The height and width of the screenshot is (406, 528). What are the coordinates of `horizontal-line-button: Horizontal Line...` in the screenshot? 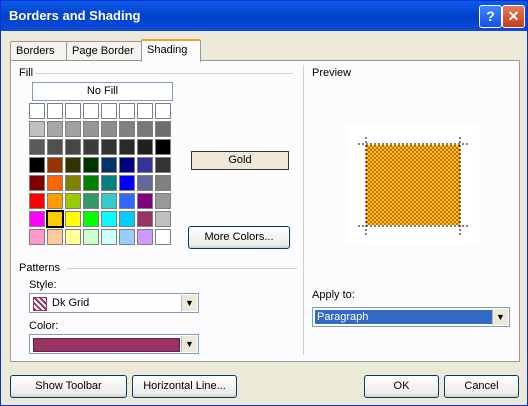 It's located at (184, 386).